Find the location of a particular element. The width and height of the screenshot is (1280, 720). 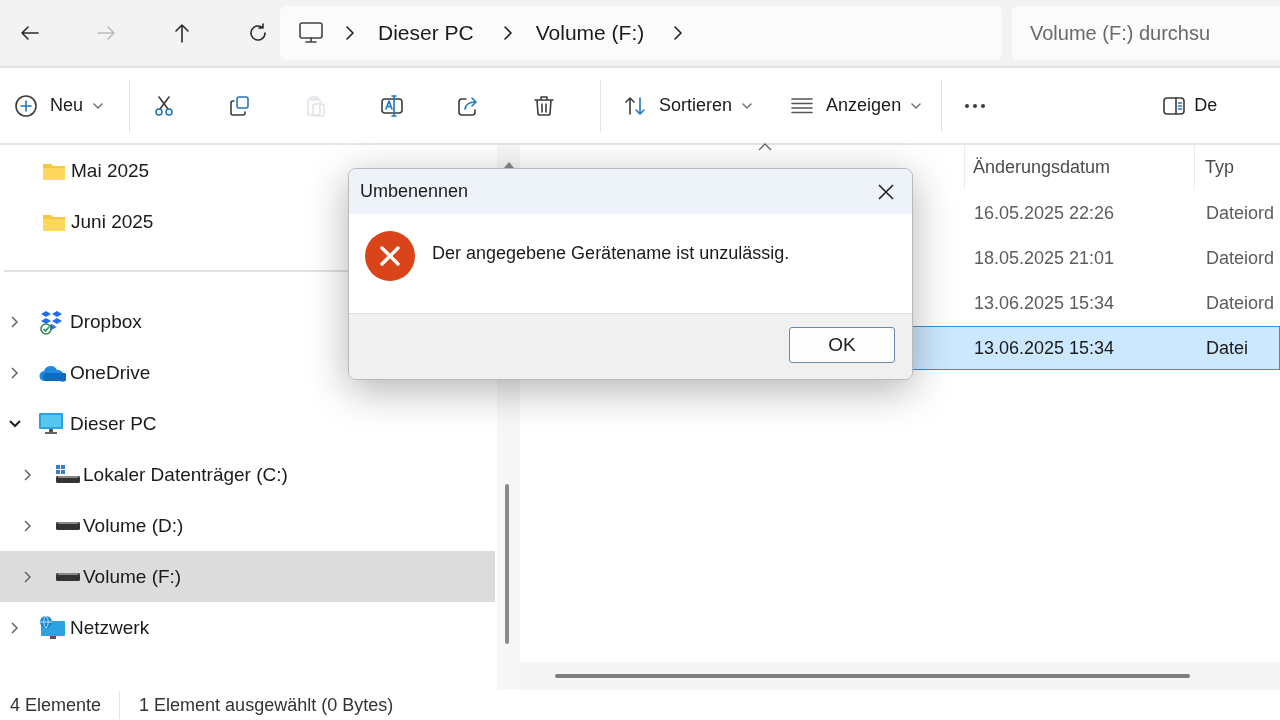

sidebar-item: Volume (D:) is located at coordinates (247, 525).